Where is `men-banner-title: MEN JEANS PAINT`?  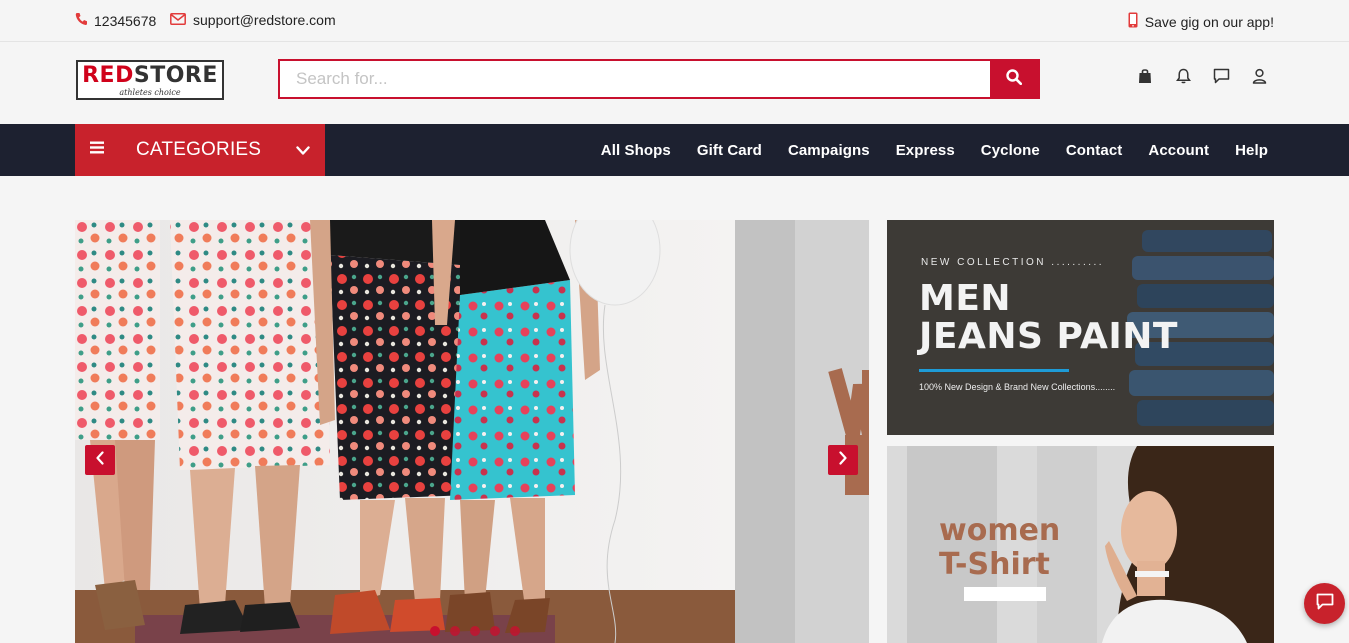
men-banner-title: MEN JEANS PAINT is located at coordinates (1048, 318).